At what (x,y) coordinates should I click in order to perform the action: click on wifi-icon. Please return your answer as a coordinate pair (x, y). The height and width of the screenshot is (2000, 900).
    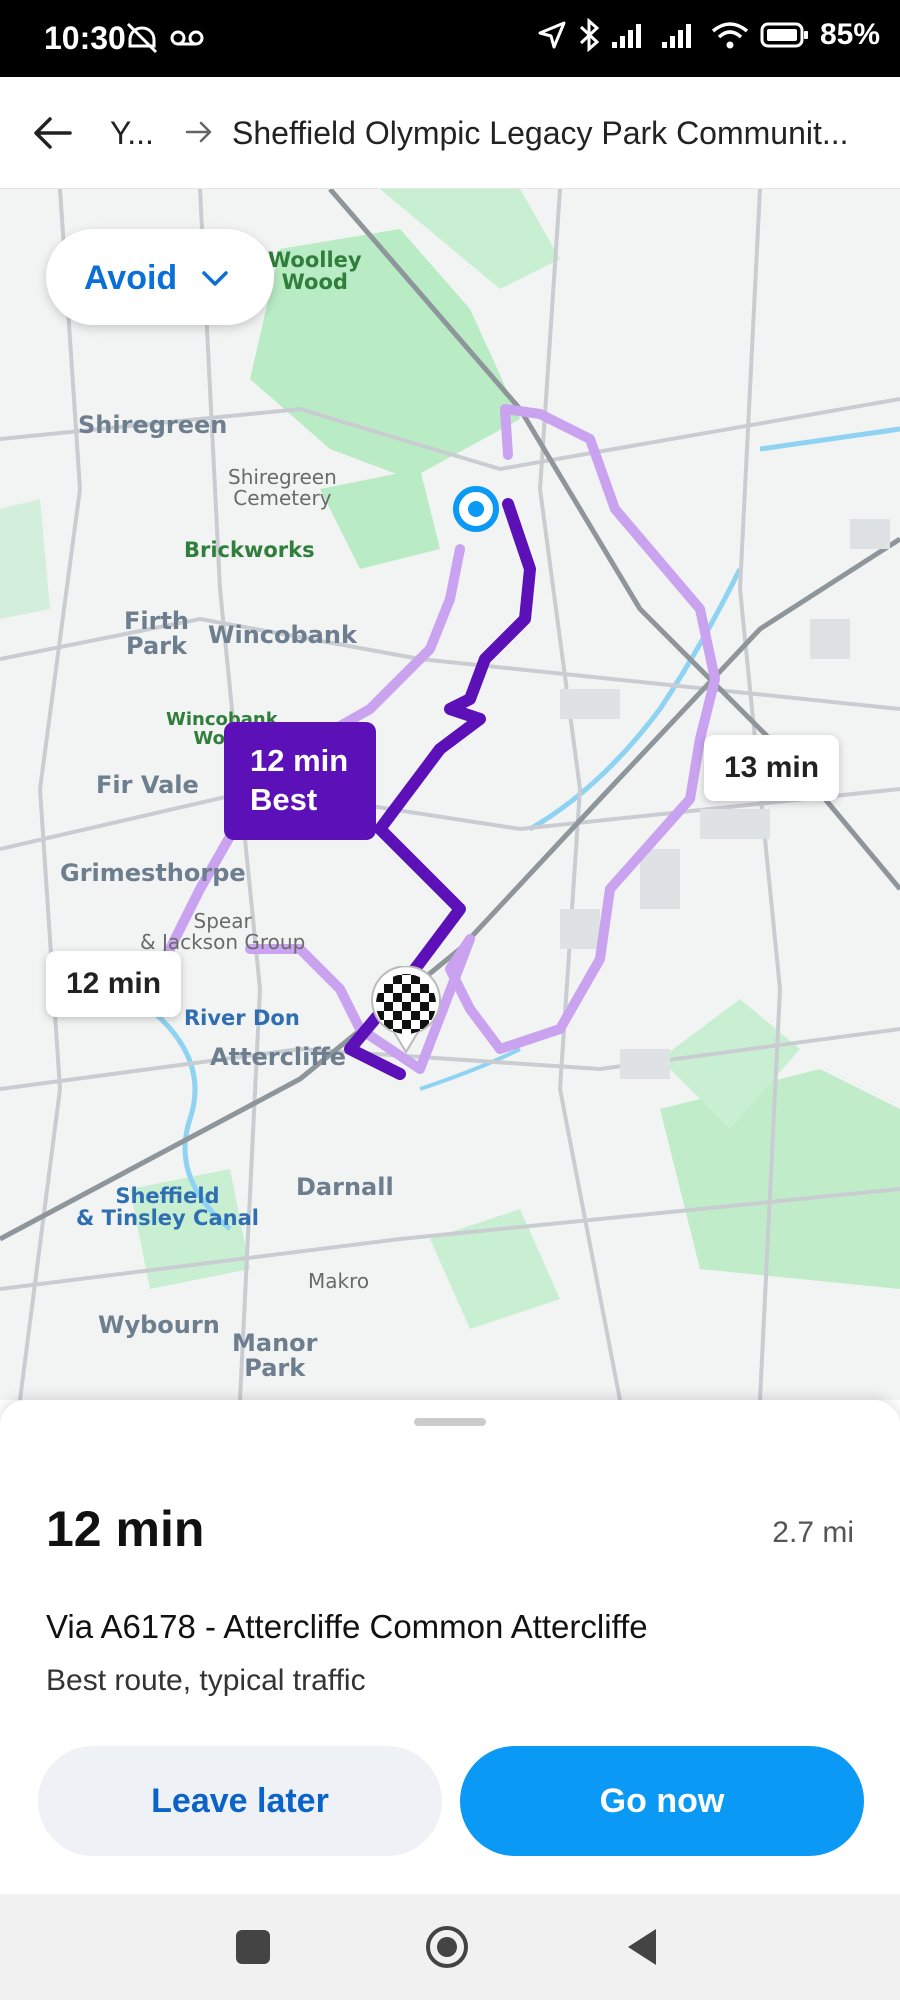
    Looking at the image, I should click on (730, 35).